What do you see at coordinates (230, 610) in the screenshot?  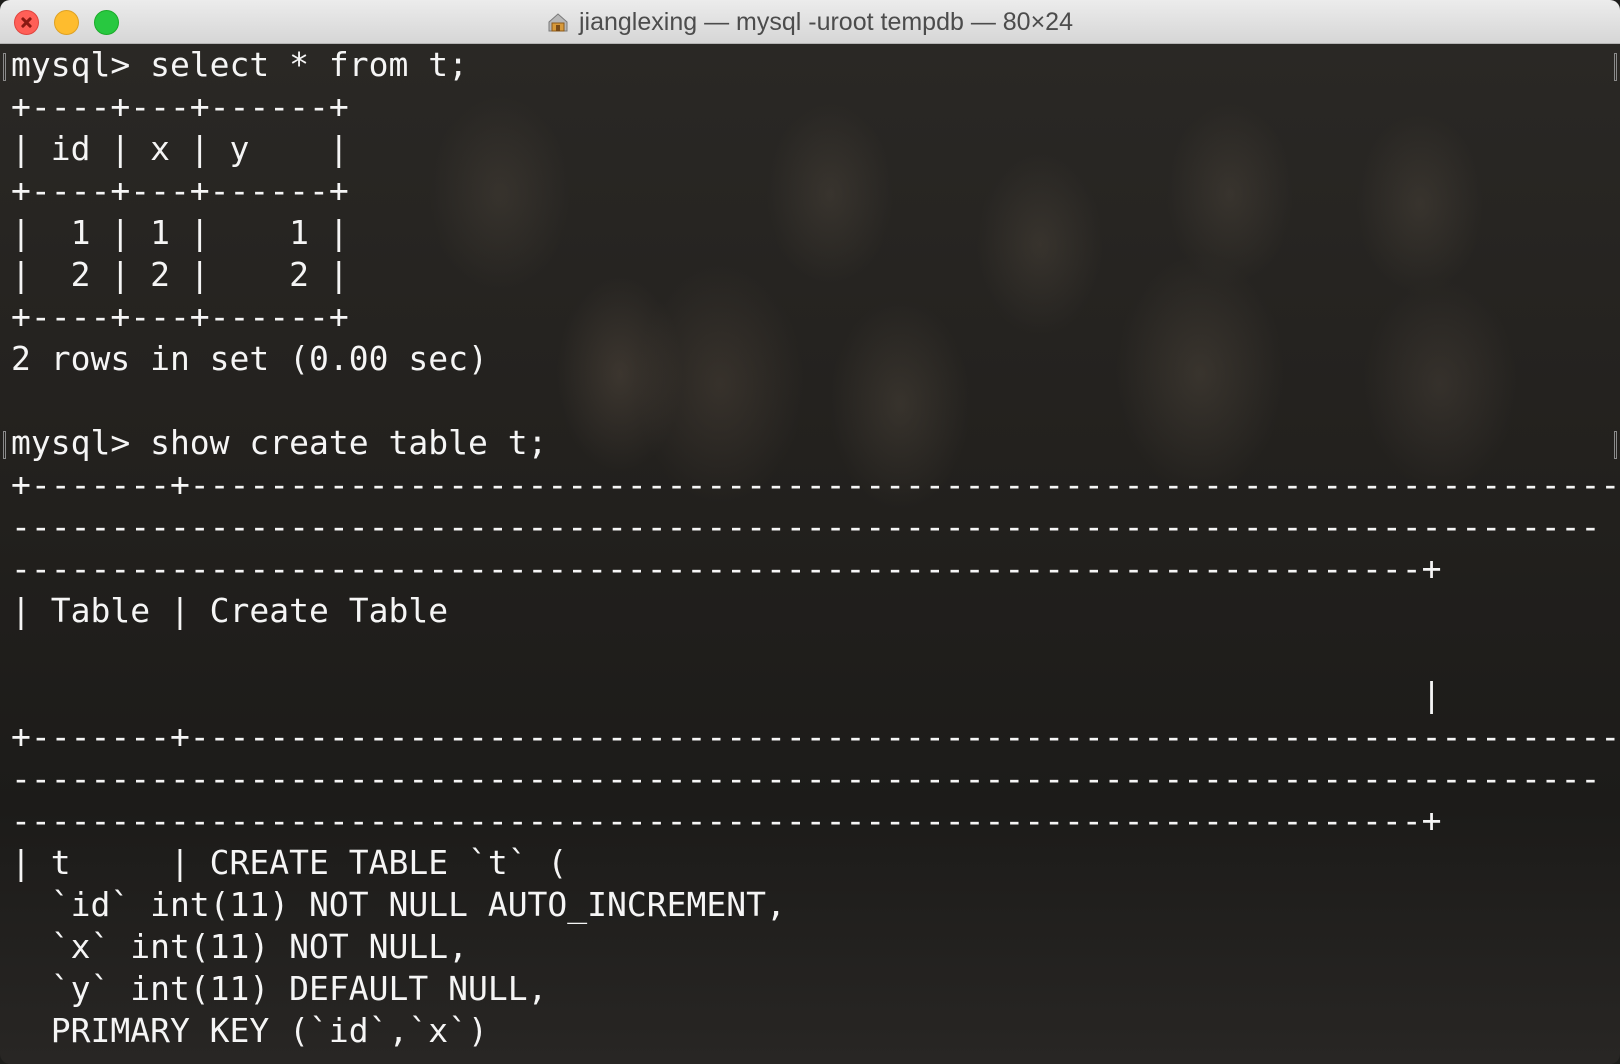 I see `terminal-line: | Table | Create Table` at bounding box center [230, 610].